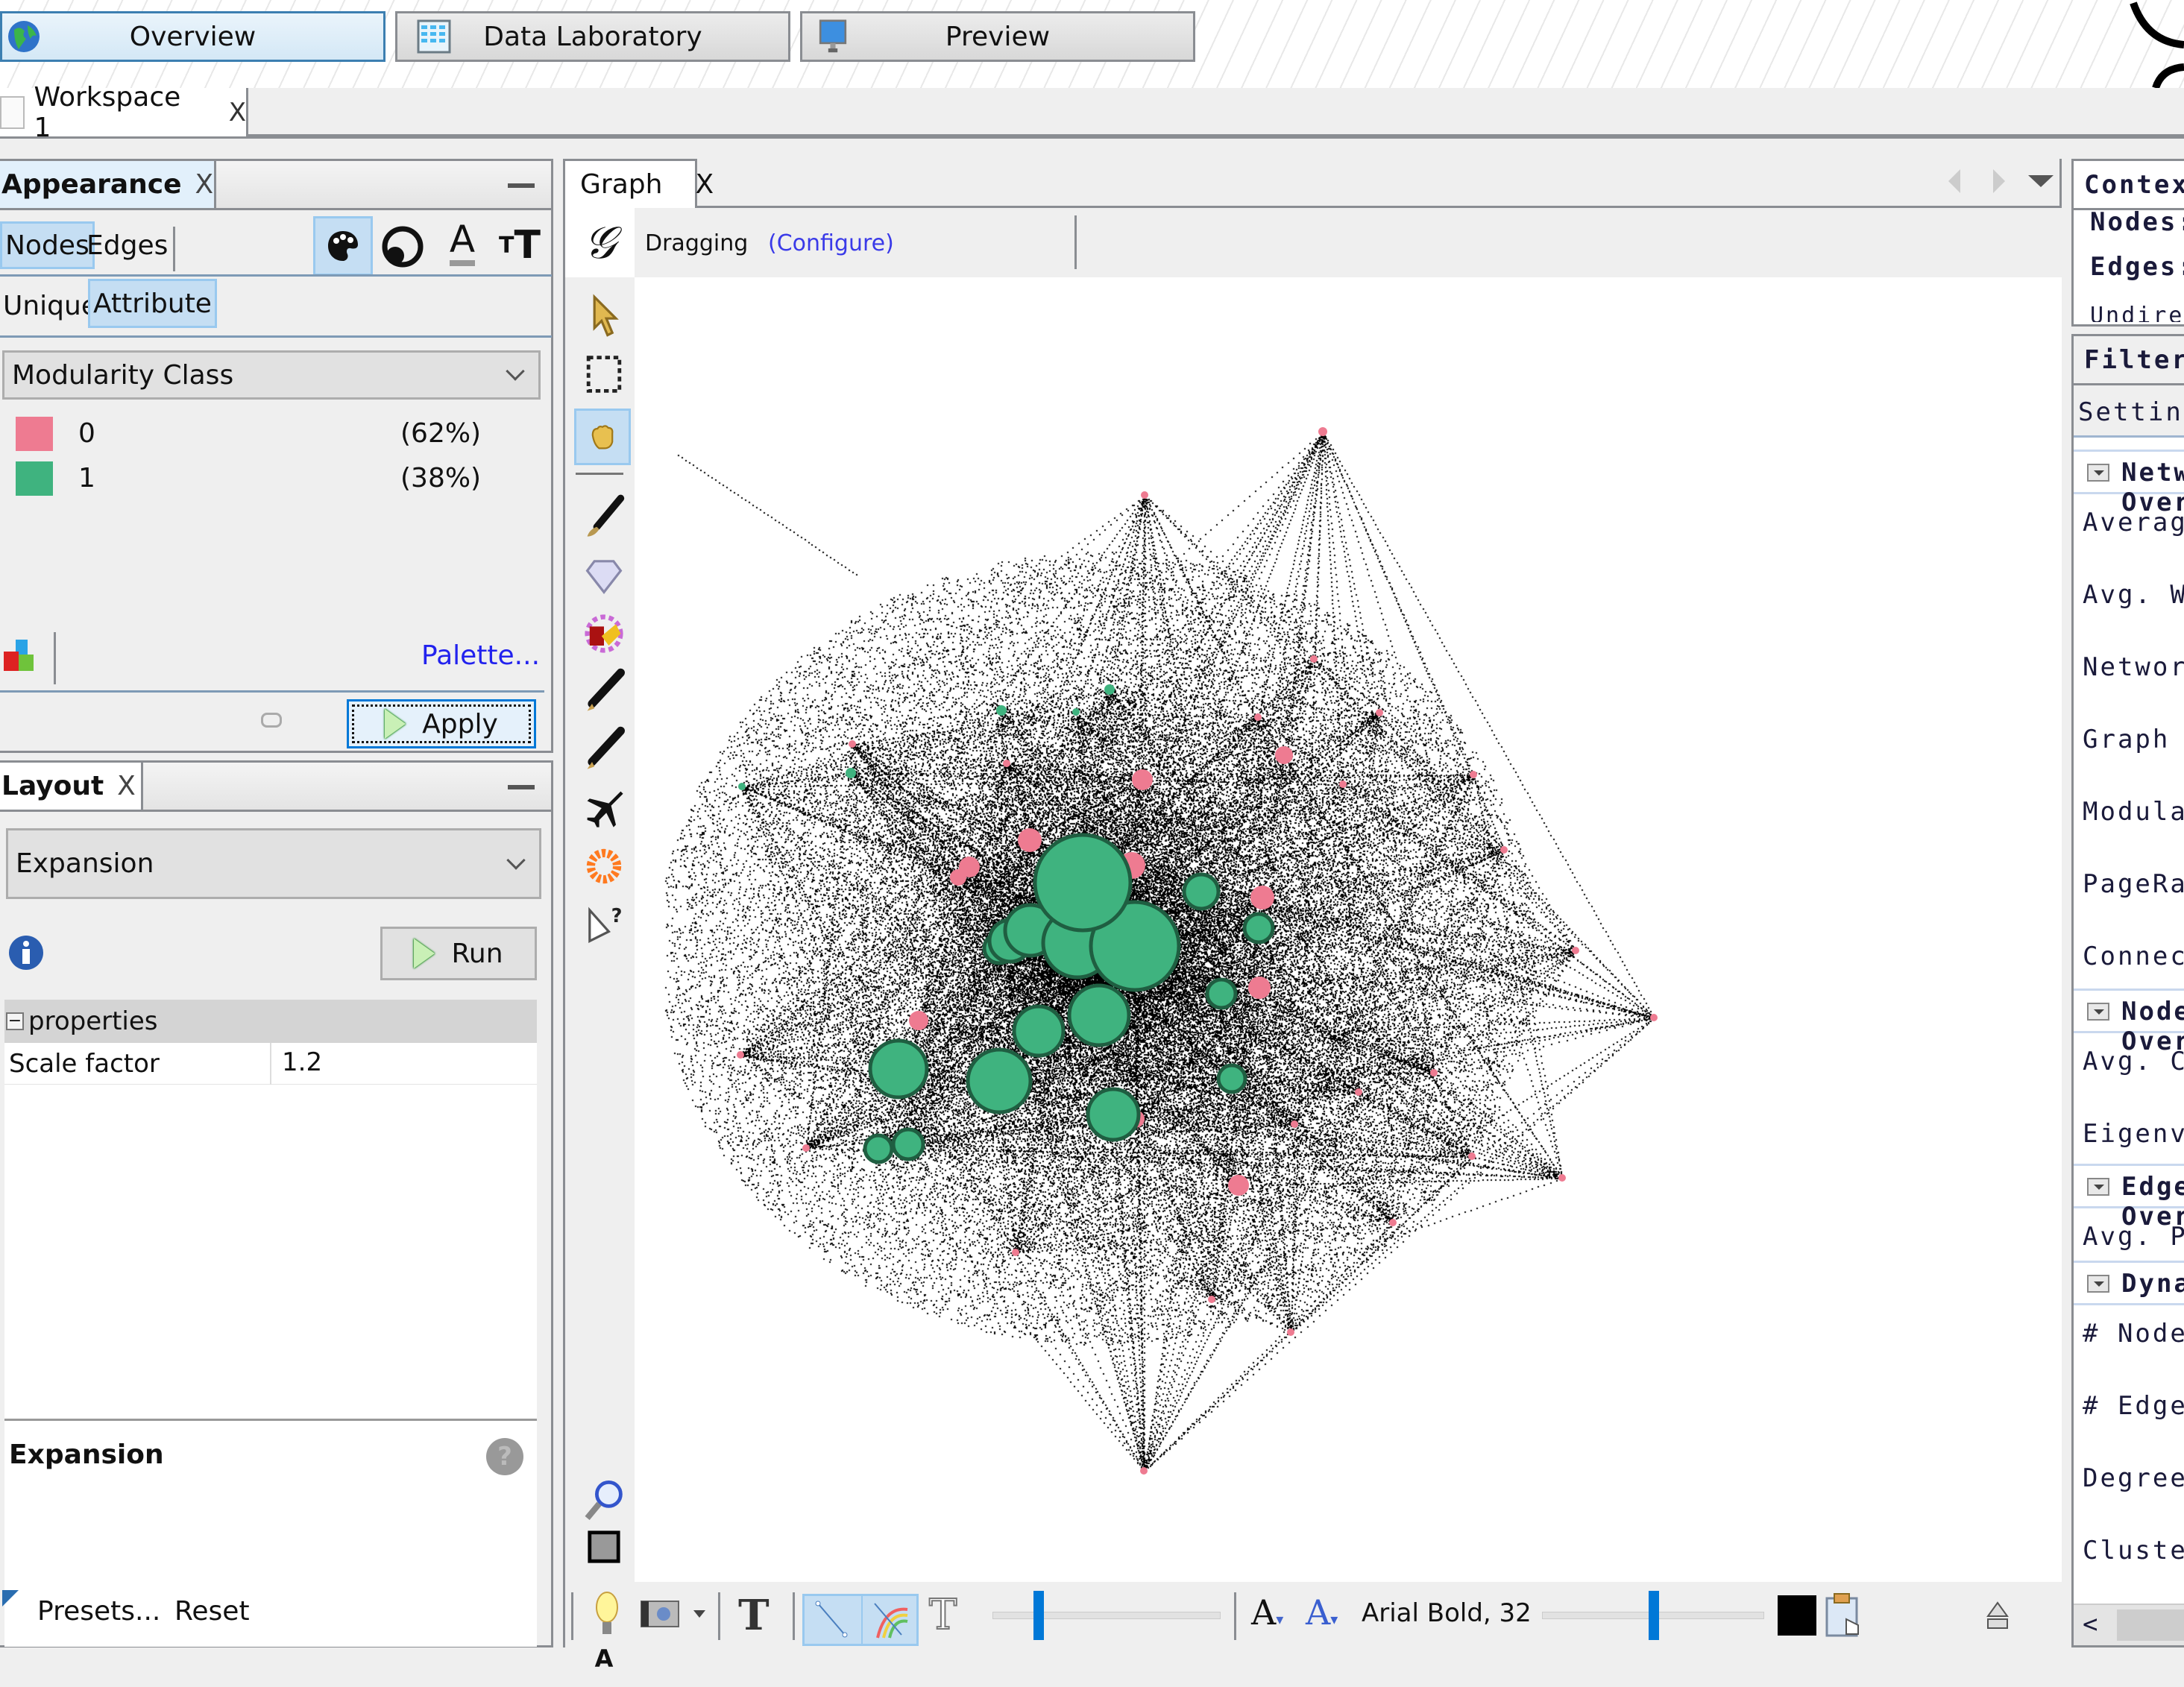 The height and width of the screenshot is (1687, 2184). I want to click on help-cursor-icon: ?, so click(604, 924).